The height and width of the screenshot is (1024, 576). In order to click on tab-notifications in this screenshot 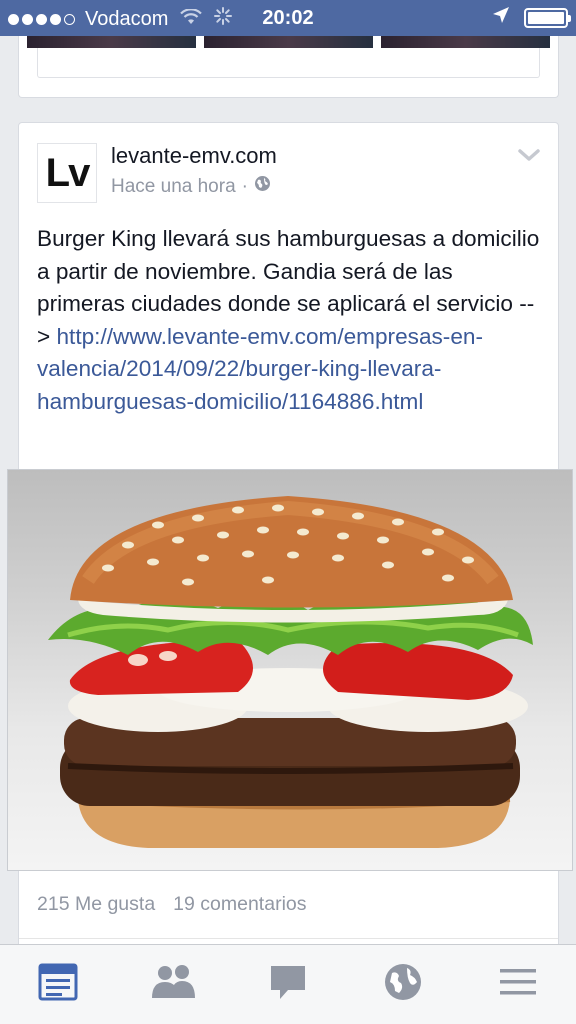, I will do `click(403, 985)`.